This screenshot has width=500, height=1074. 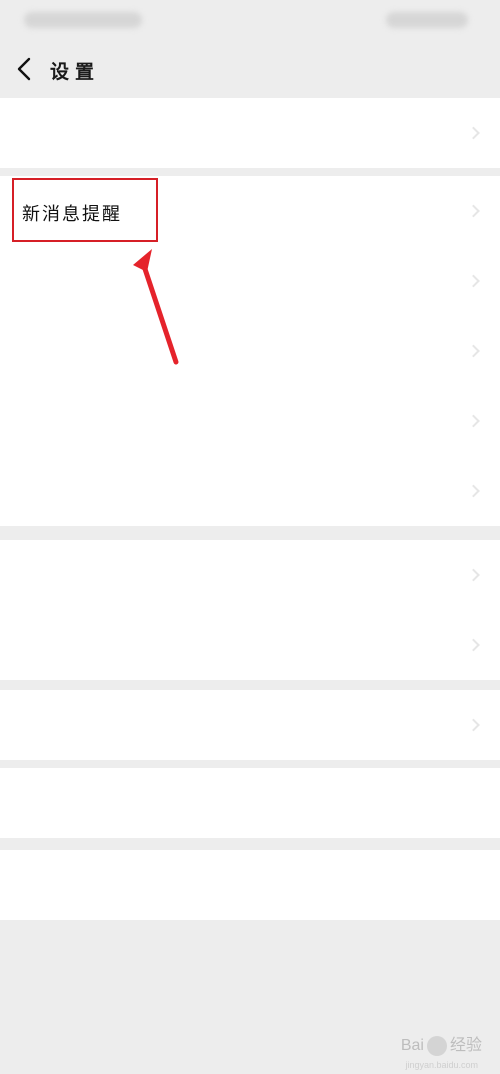 I want to click on status-time-blurred, so click(x=83, y=20).